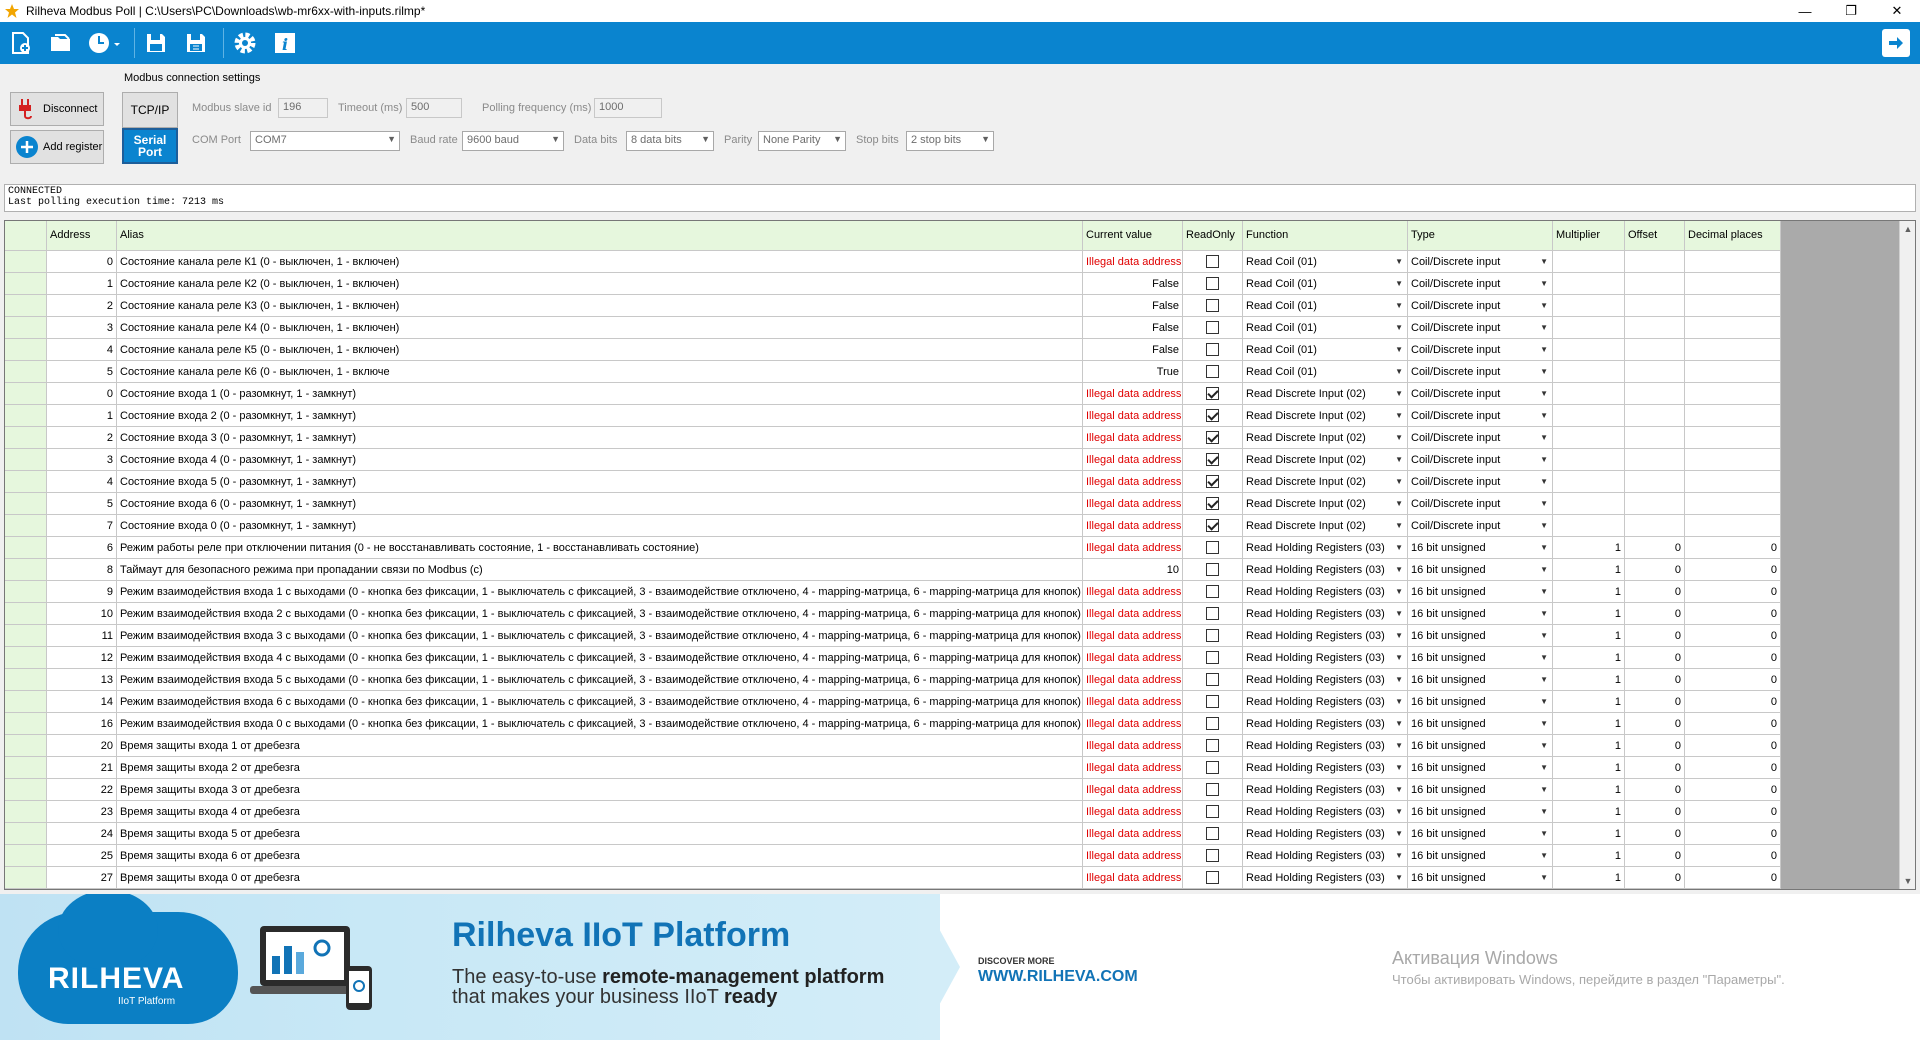 The width and height of the screenshot is (1920, 1040). What do you see at coordinates (325, 141) in the screenshot?
I see `com-port-select: COM7 ▼` at bounding box center [325, 141].